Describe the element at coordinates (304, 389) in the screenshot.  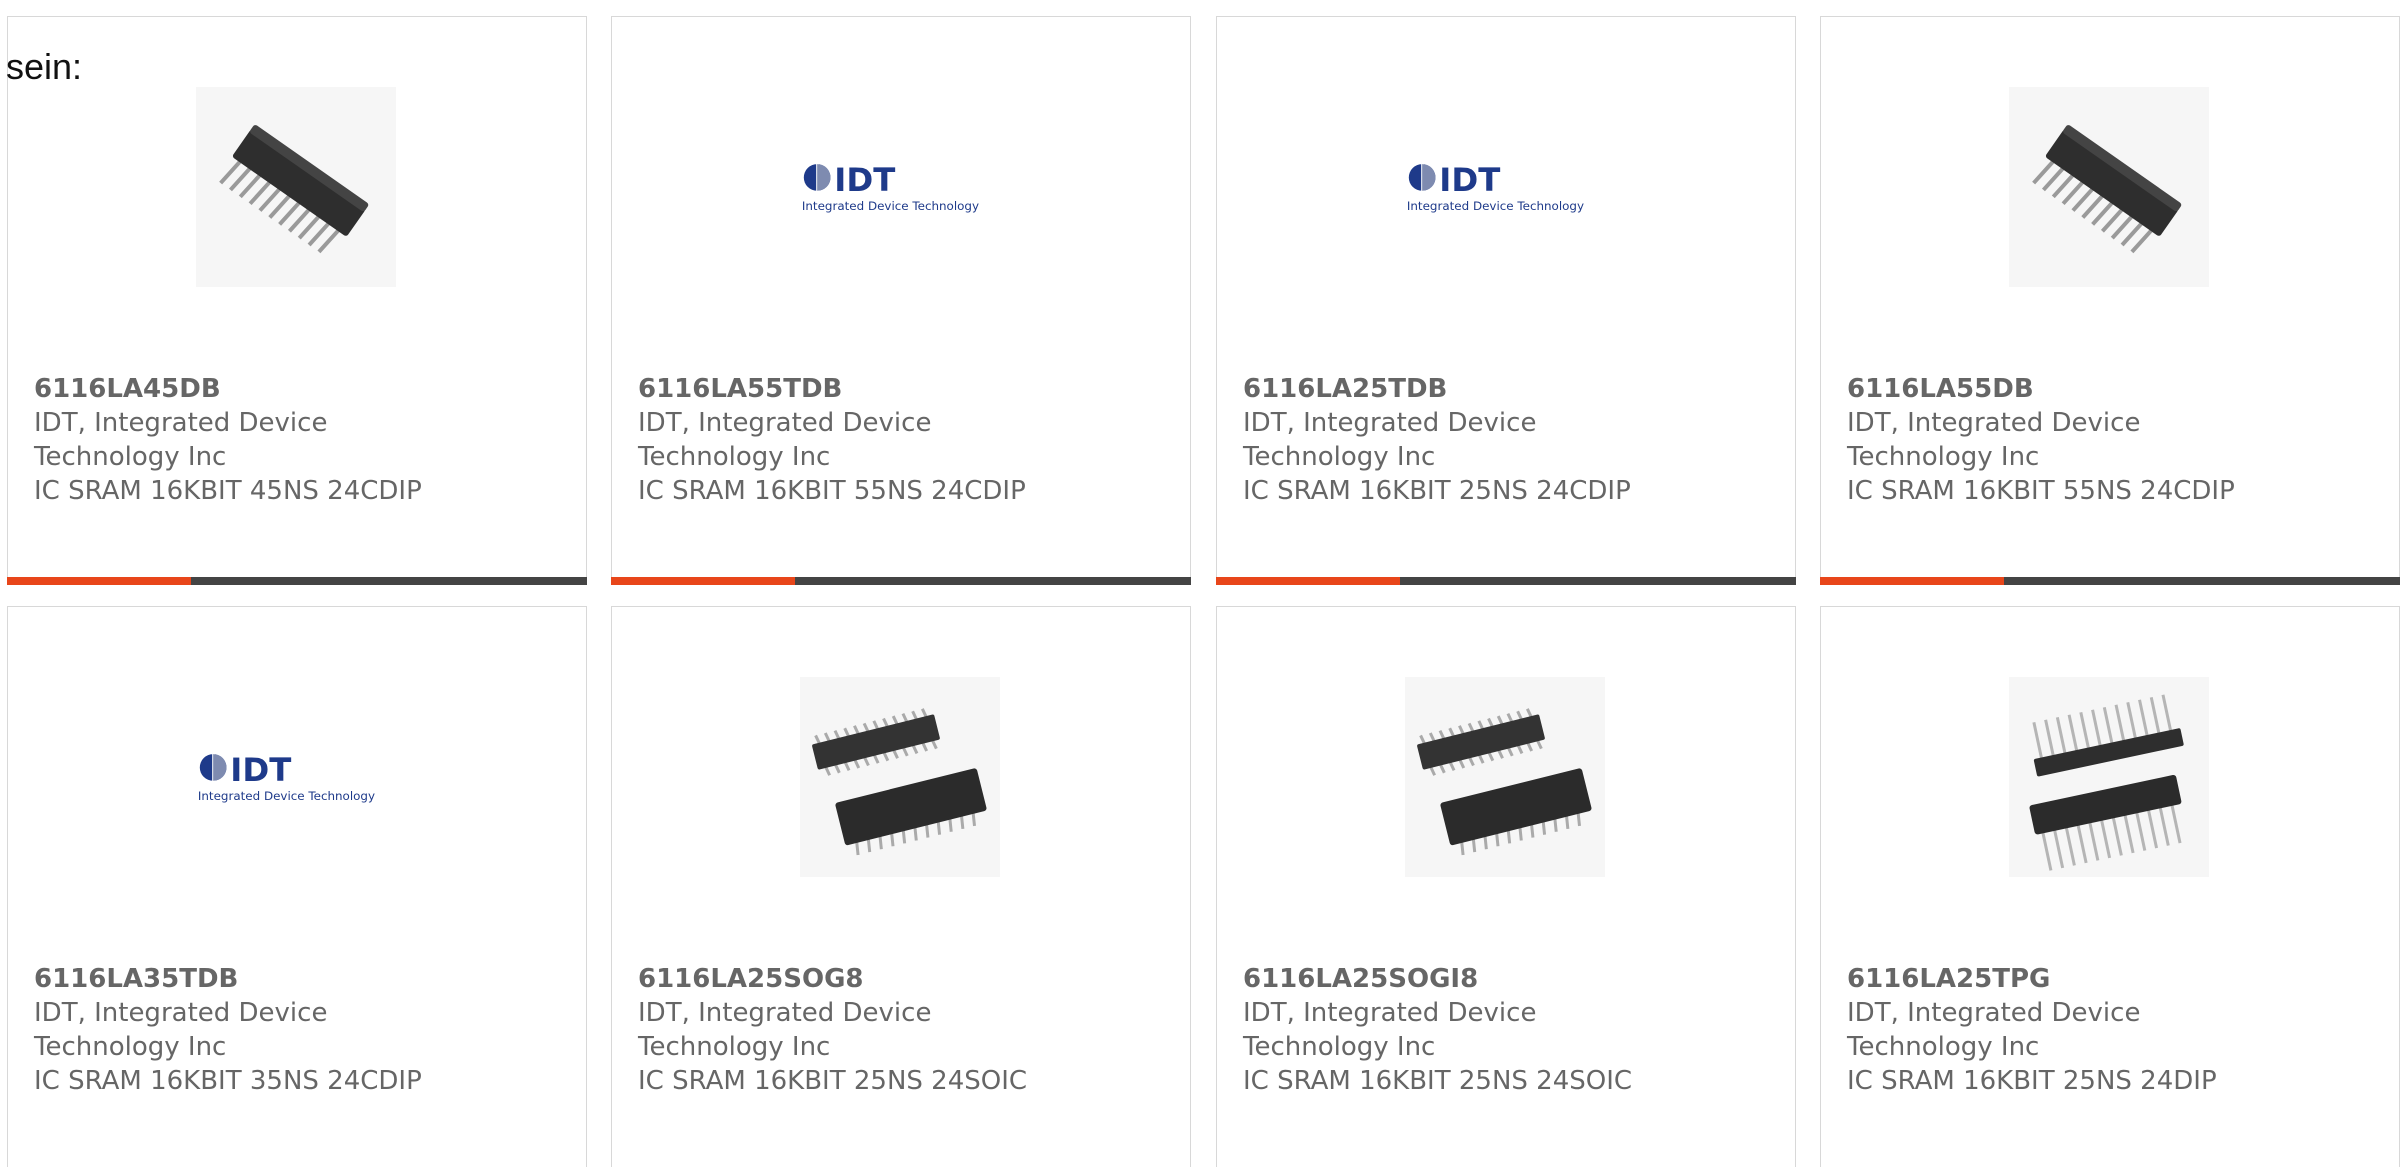
I see `product-part-number: 6116LA45DB` at that location.